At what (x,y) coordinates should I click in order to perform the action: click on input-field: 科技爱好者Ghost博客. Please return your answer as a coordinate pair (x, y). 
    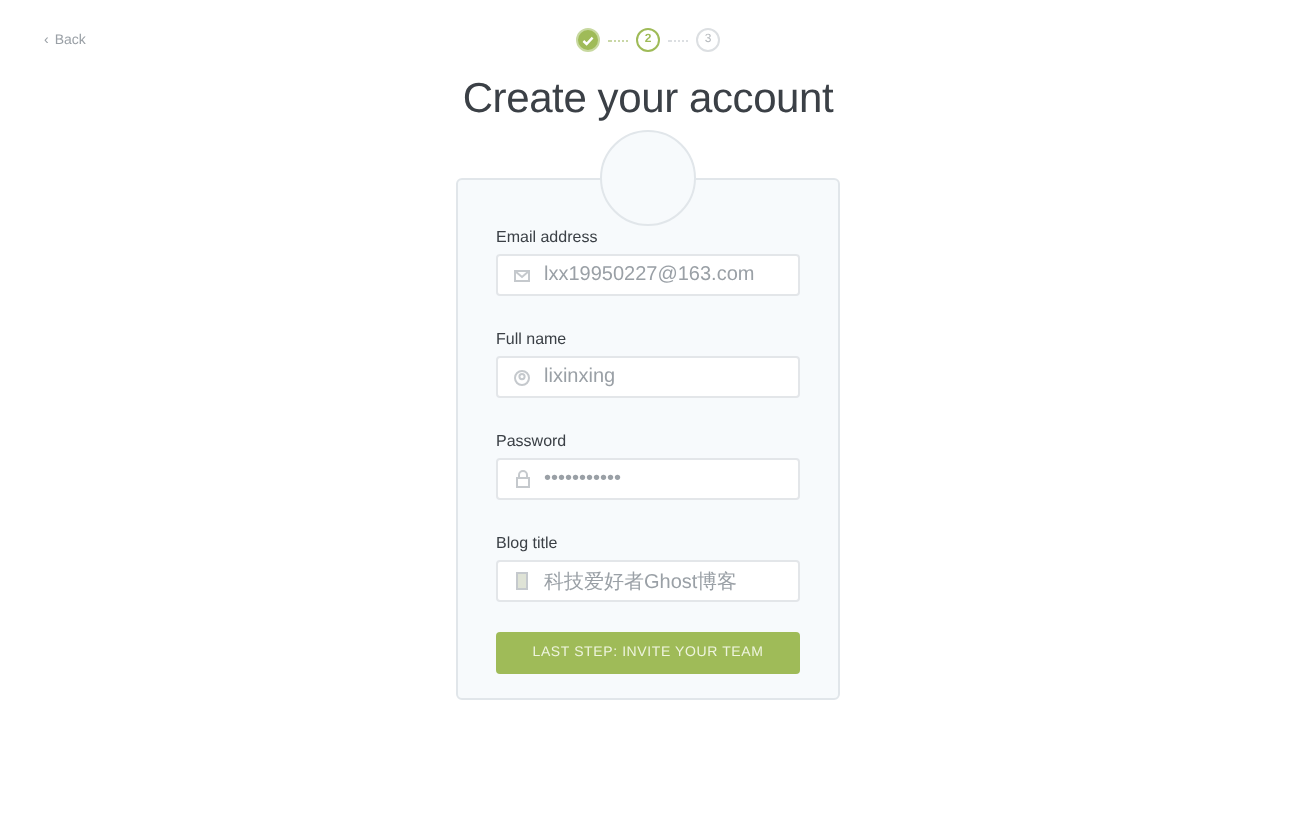
    Looking at the image, I should click on (648, 581).